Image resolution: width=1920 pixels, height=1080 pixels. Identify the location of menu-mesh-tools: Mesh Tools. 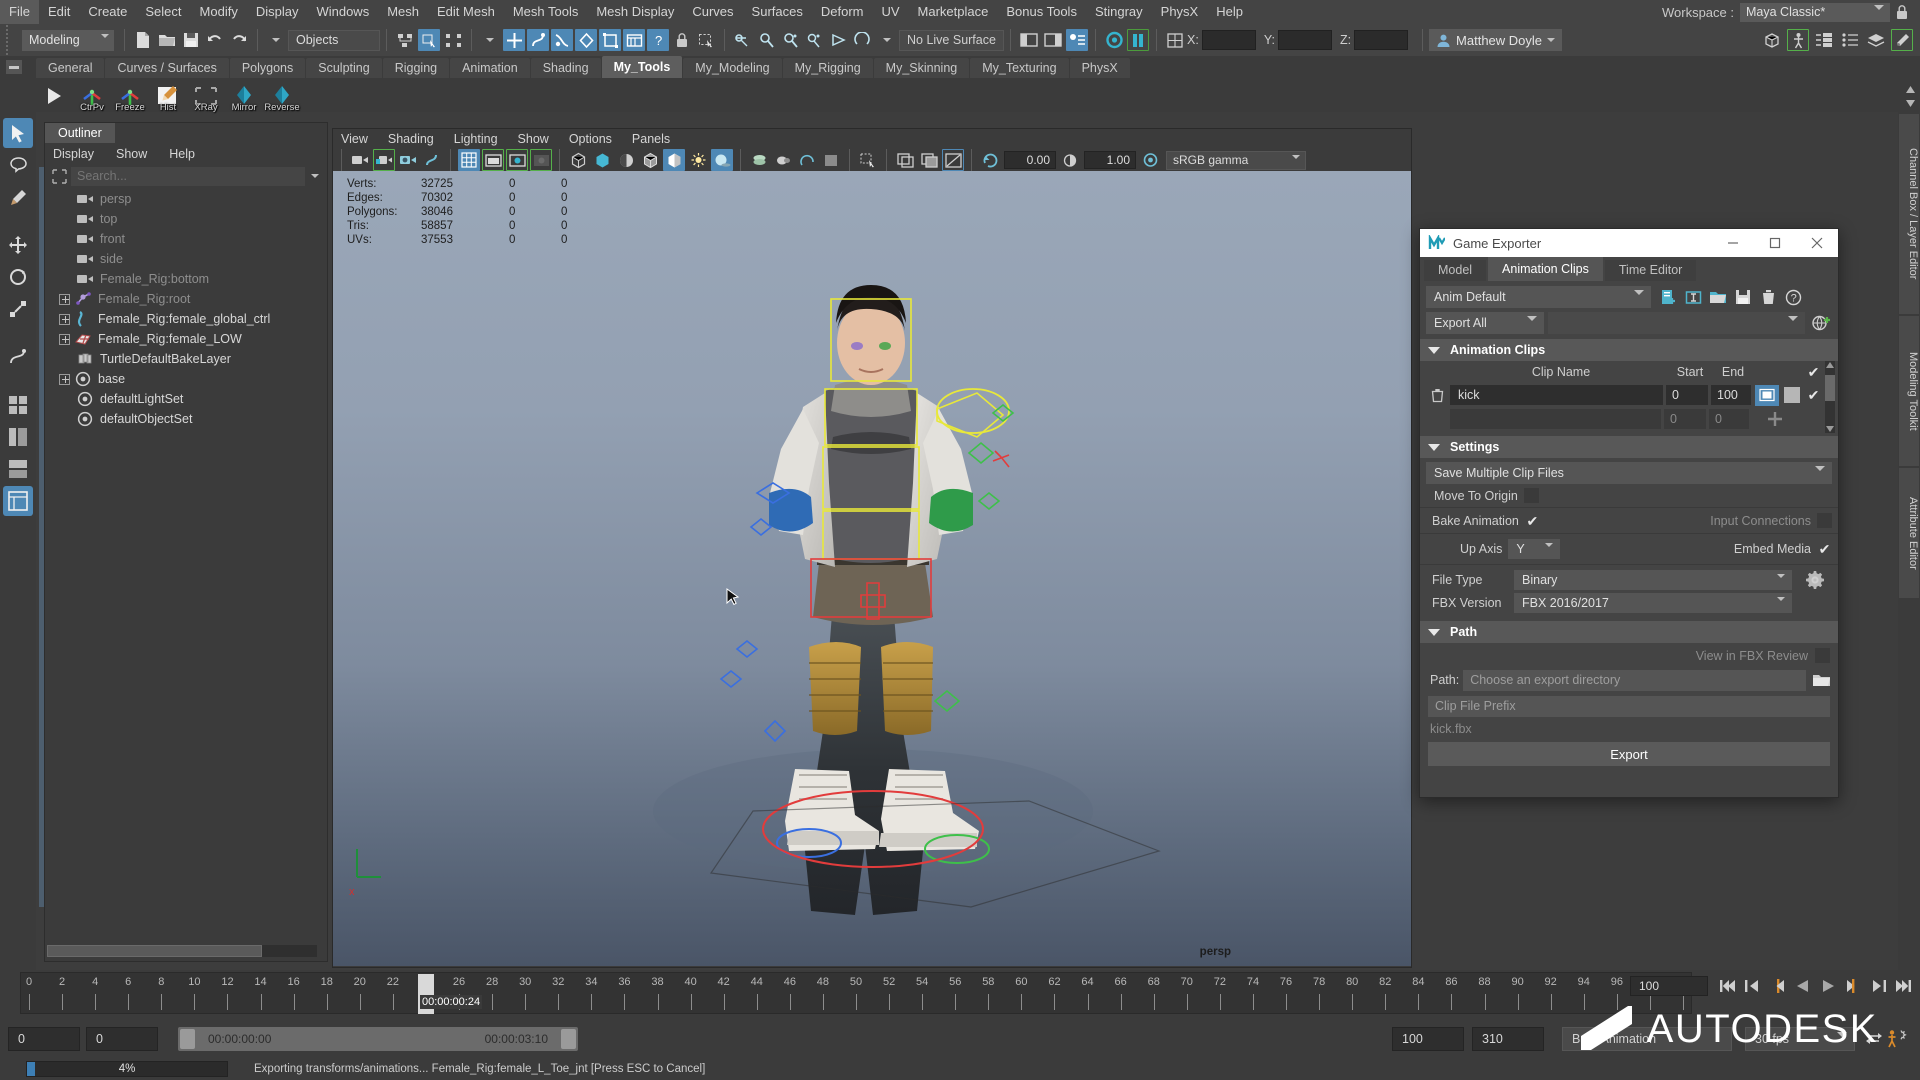
(546, 12).